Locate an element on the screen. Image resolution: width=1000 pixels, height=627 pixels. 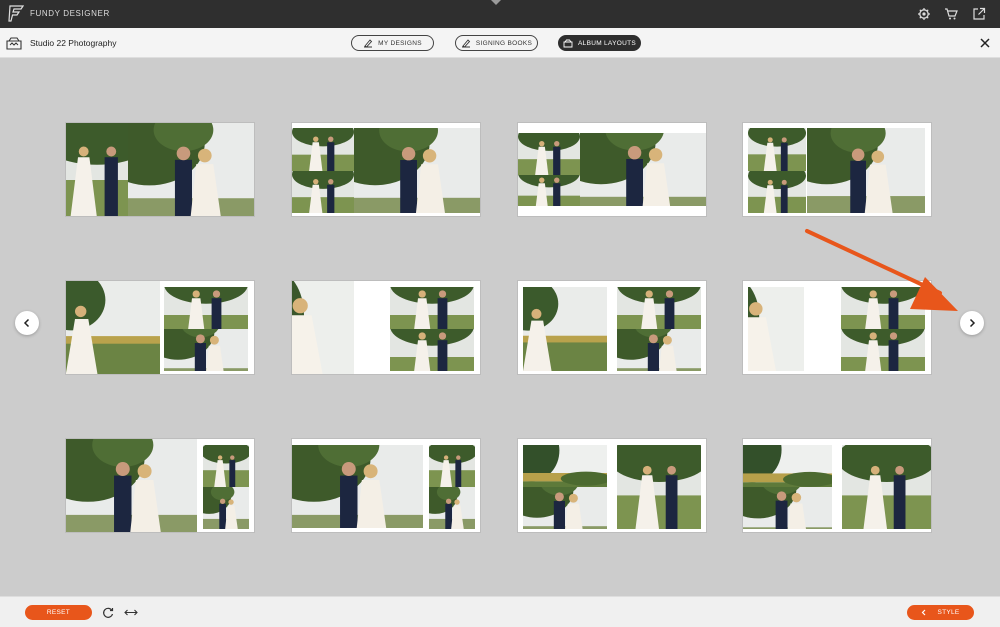
tab-label: ALBUM LAYOUTS is located at coordinates (607, 43).